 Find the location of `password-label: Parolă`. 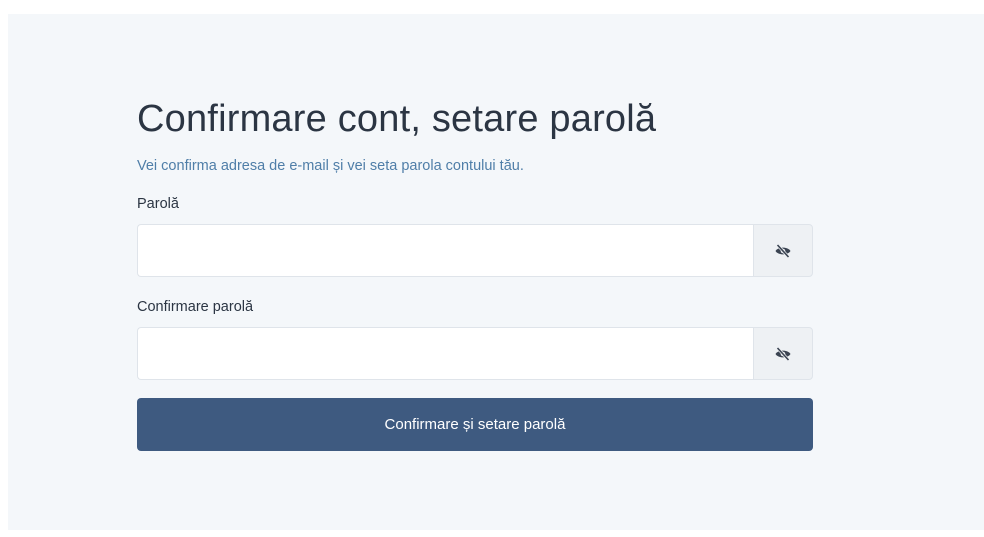

password-label: Parolă is located at coordinates (158, 204).